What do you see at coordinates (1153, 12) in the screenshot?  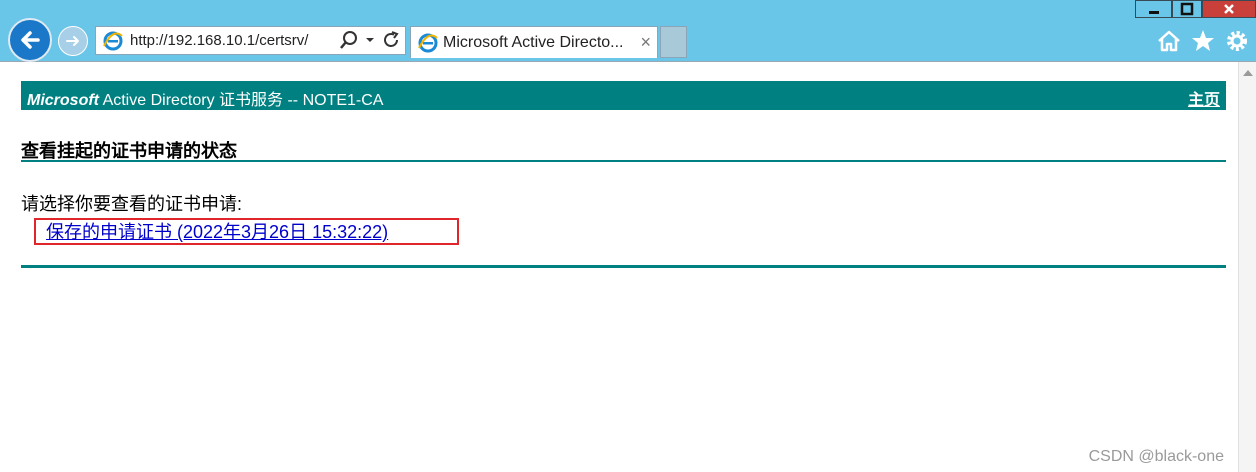 I see `minimize-icon` at bounding box center [1153, 12].